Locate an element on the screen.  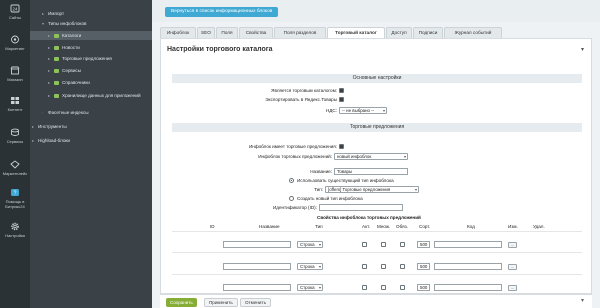
rail-label: Маркетинг is located at coordinates (15, 48).